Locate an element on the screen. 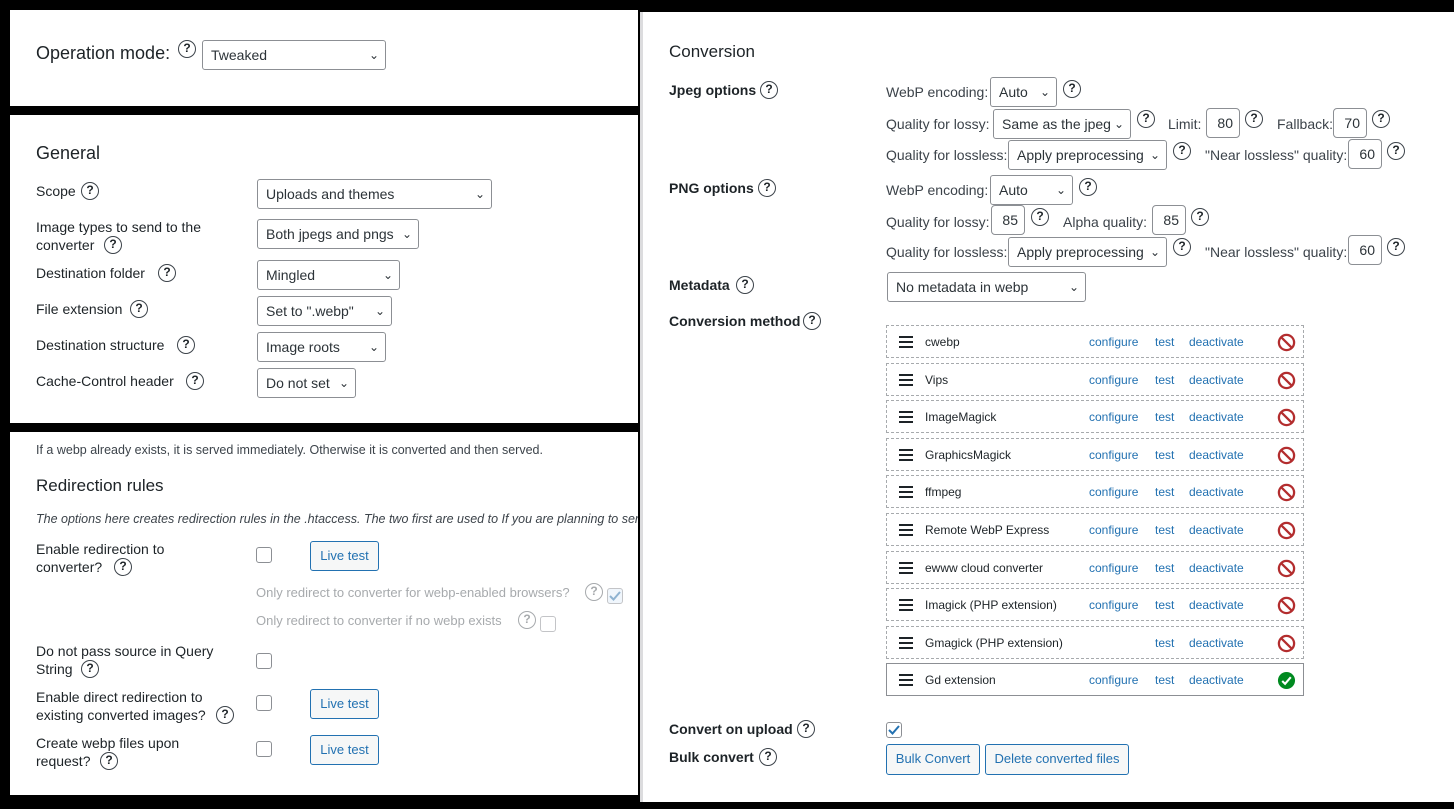 Image resolution: width=1454 pixels, height=809 pixels. png-encoding-select: Auto ⌄ is located at coordinates (1031, 190).